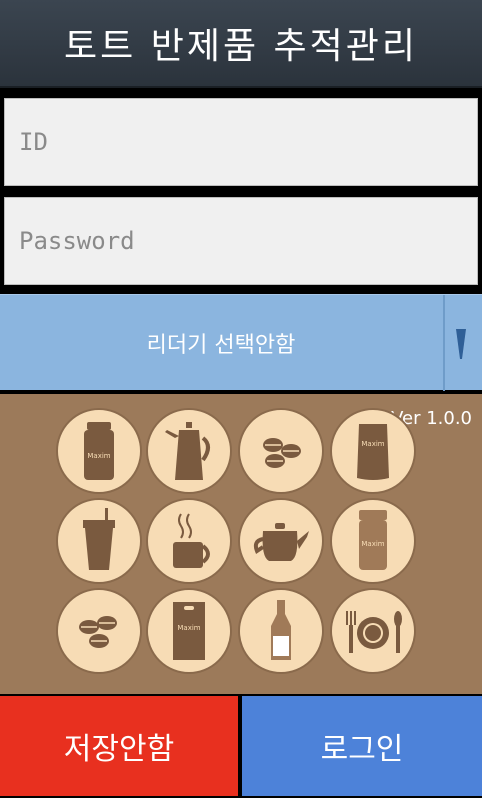 This screenshot has width=482, height=798. What do you see at coordinates (119, 746) in the screenshot?
I see `save-off-button: 저장안함` at bounding box center [119, 746].